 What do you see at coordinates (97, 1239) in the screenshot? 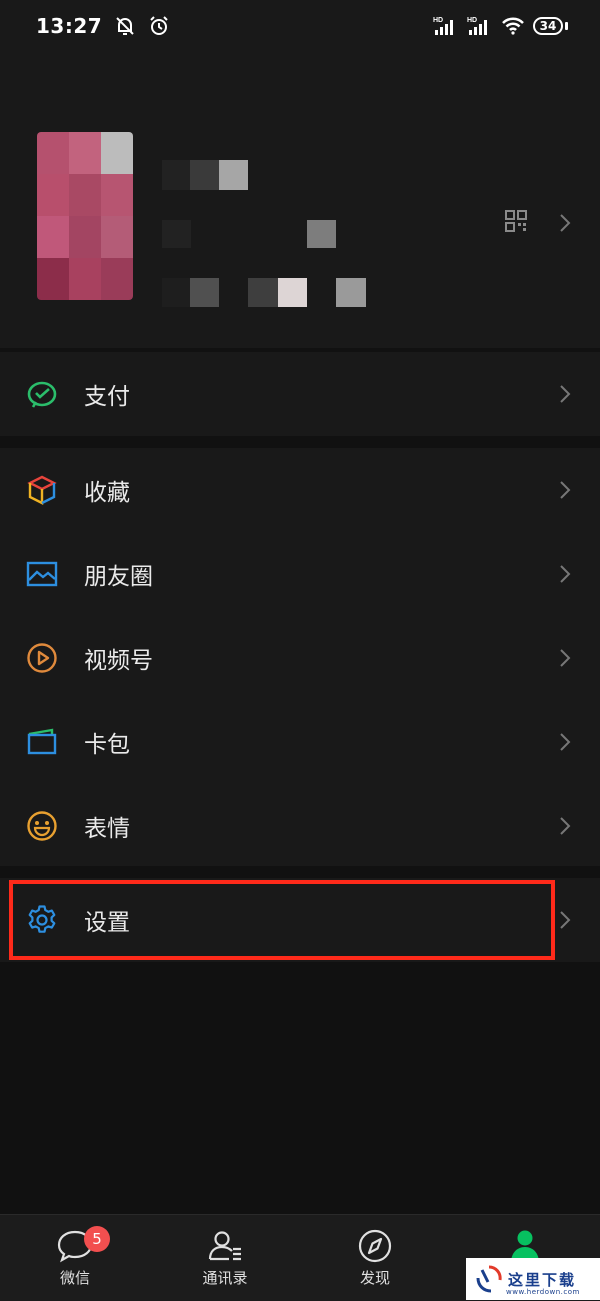
I see `unread-badge: 5` at bounding box center [97, 1239].